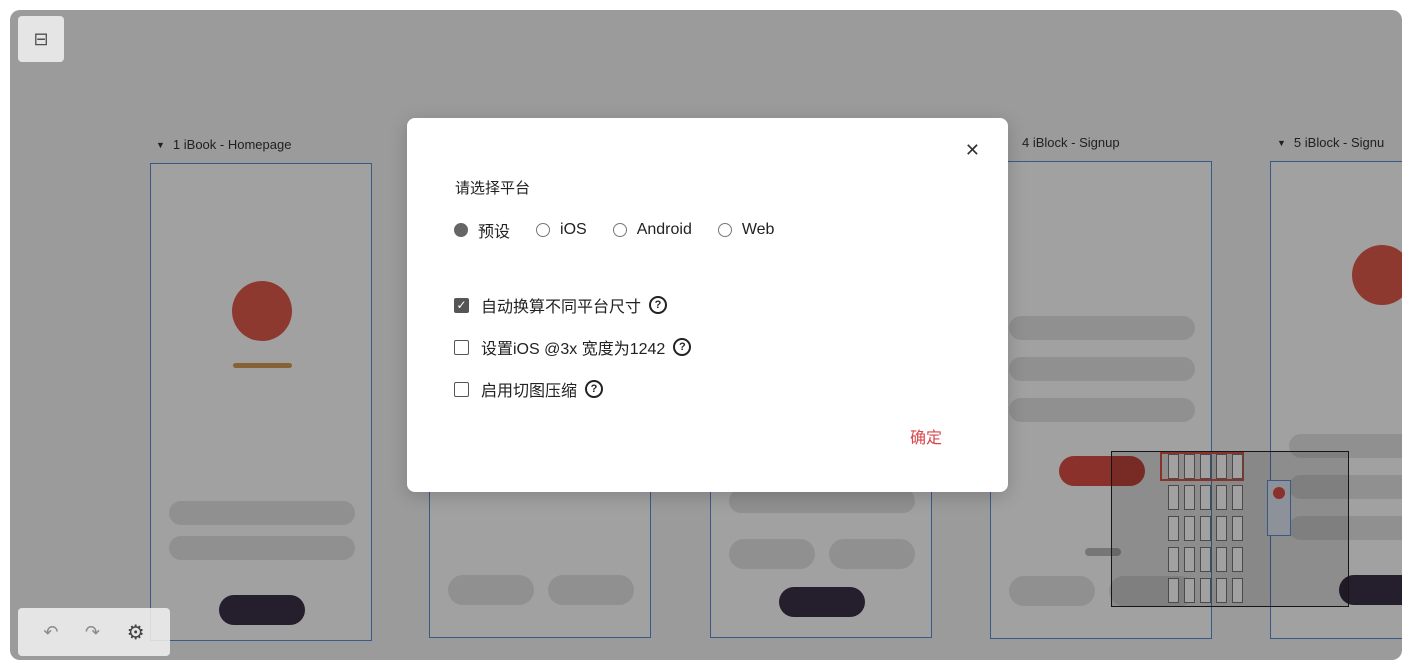 This screenshot has height=670, width=1412. What do you see at coordinates (461, 230) in the screenshot?
I see `radio-selected-icon` at bounding box center [461, 230].